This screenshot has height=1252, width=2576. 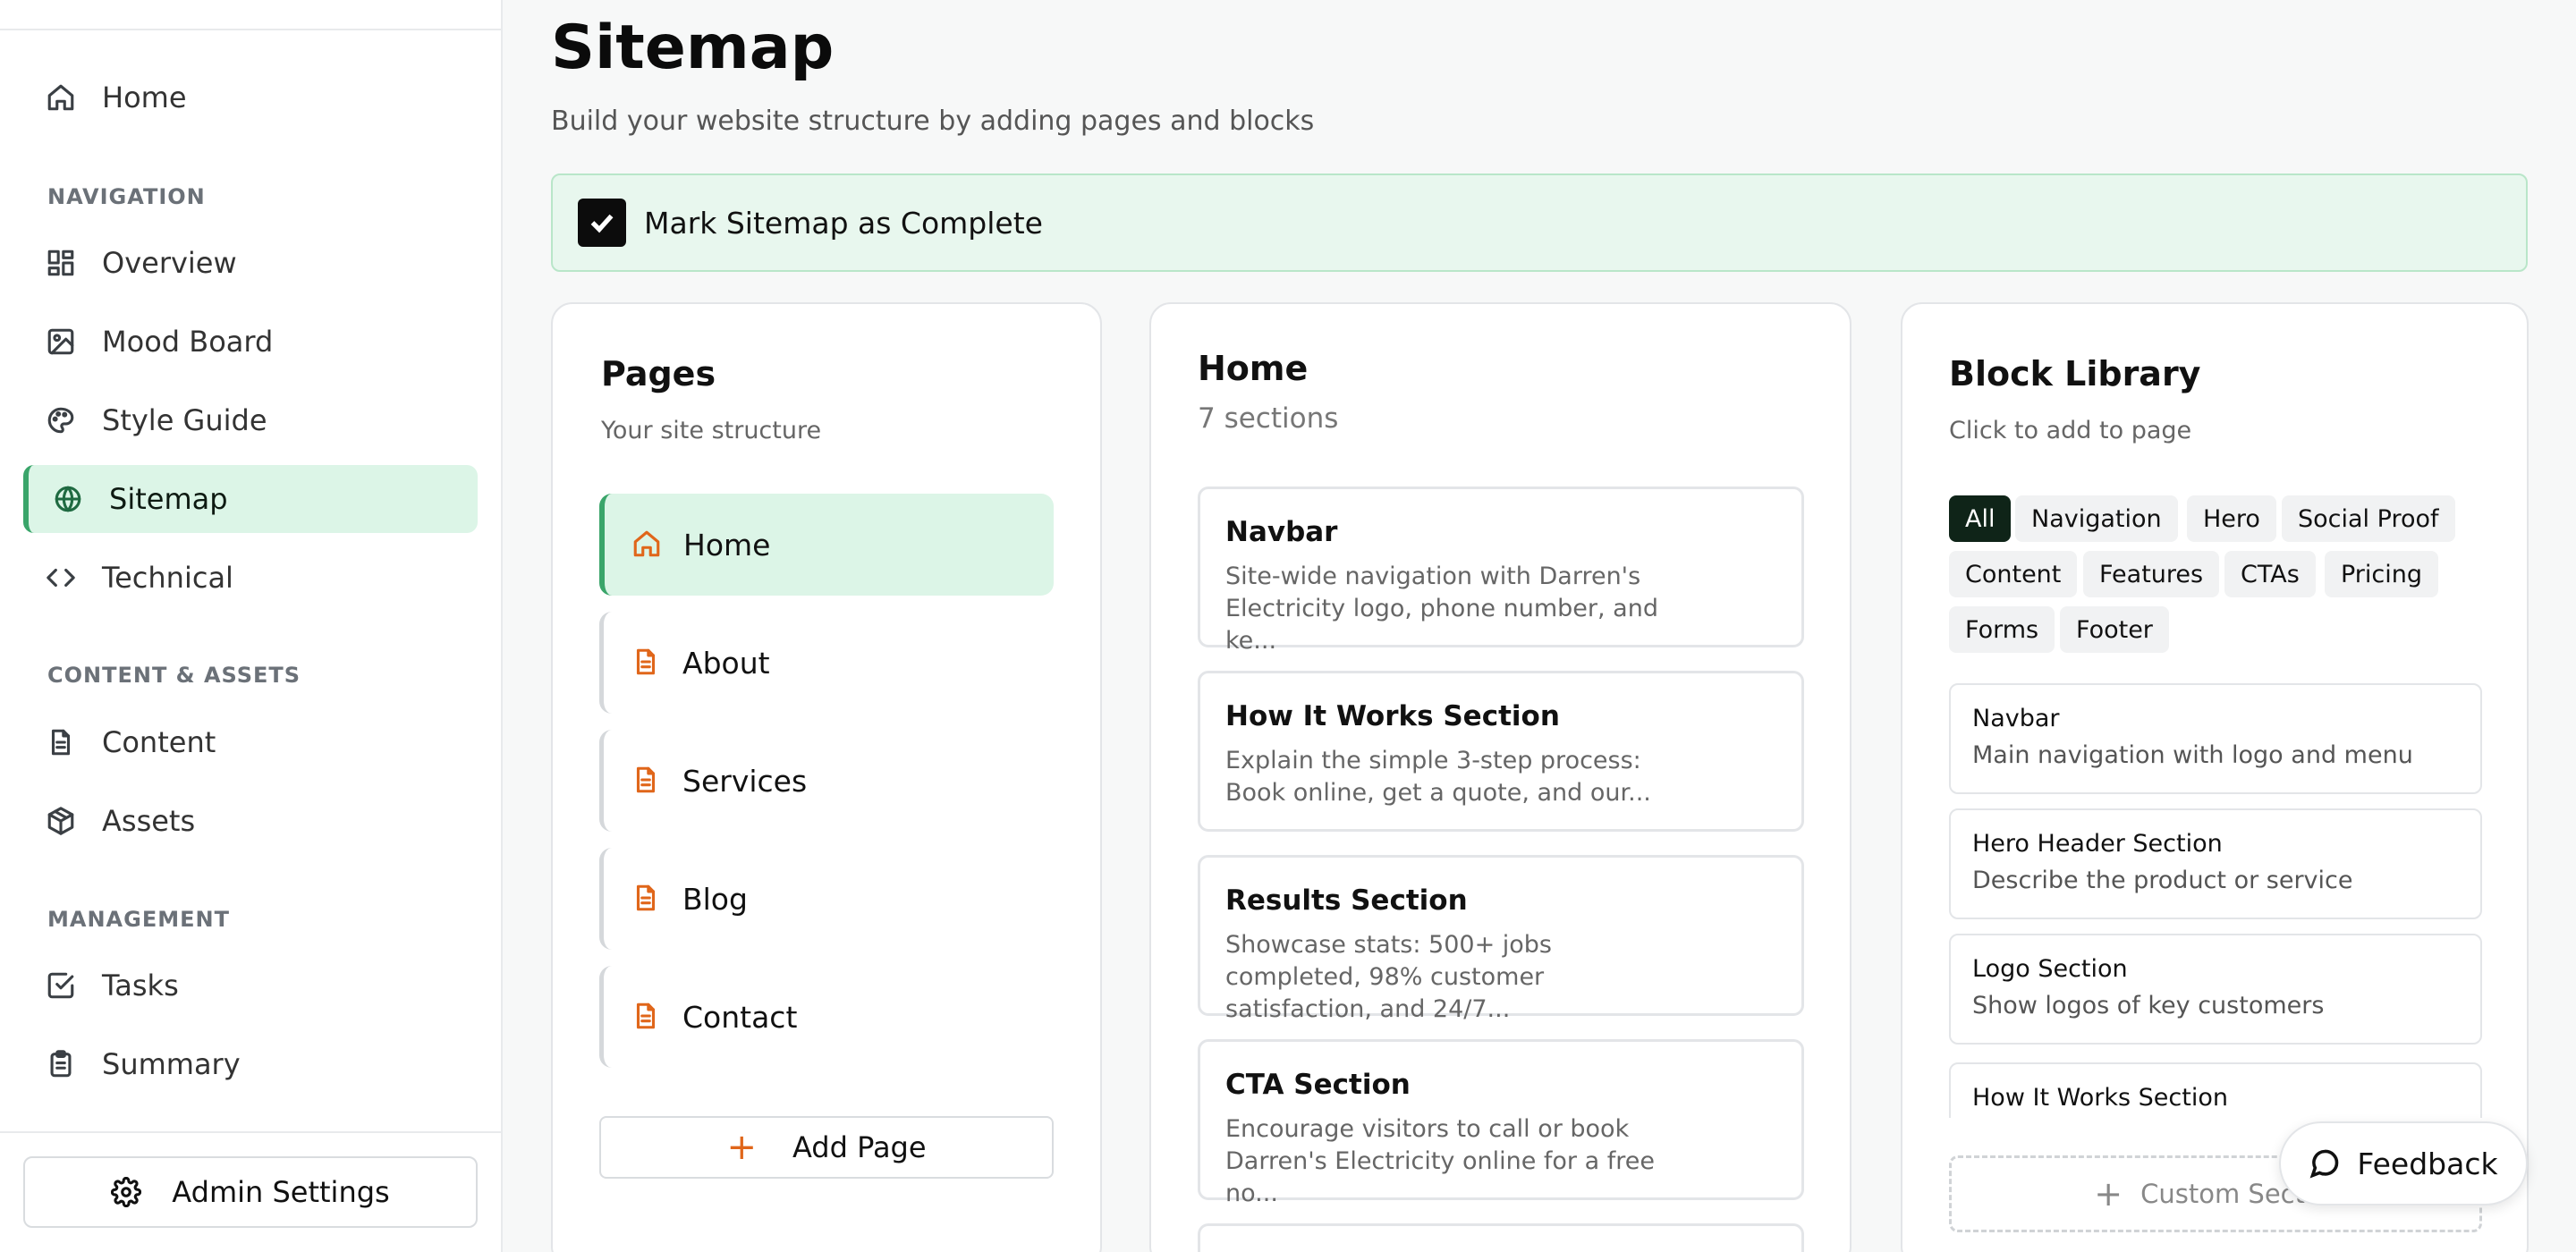 What do you see at coordinates (1318, 1085) in the screenshot?
I see `section-card-title: CTA Section` at bounding box center [1318, 1085].